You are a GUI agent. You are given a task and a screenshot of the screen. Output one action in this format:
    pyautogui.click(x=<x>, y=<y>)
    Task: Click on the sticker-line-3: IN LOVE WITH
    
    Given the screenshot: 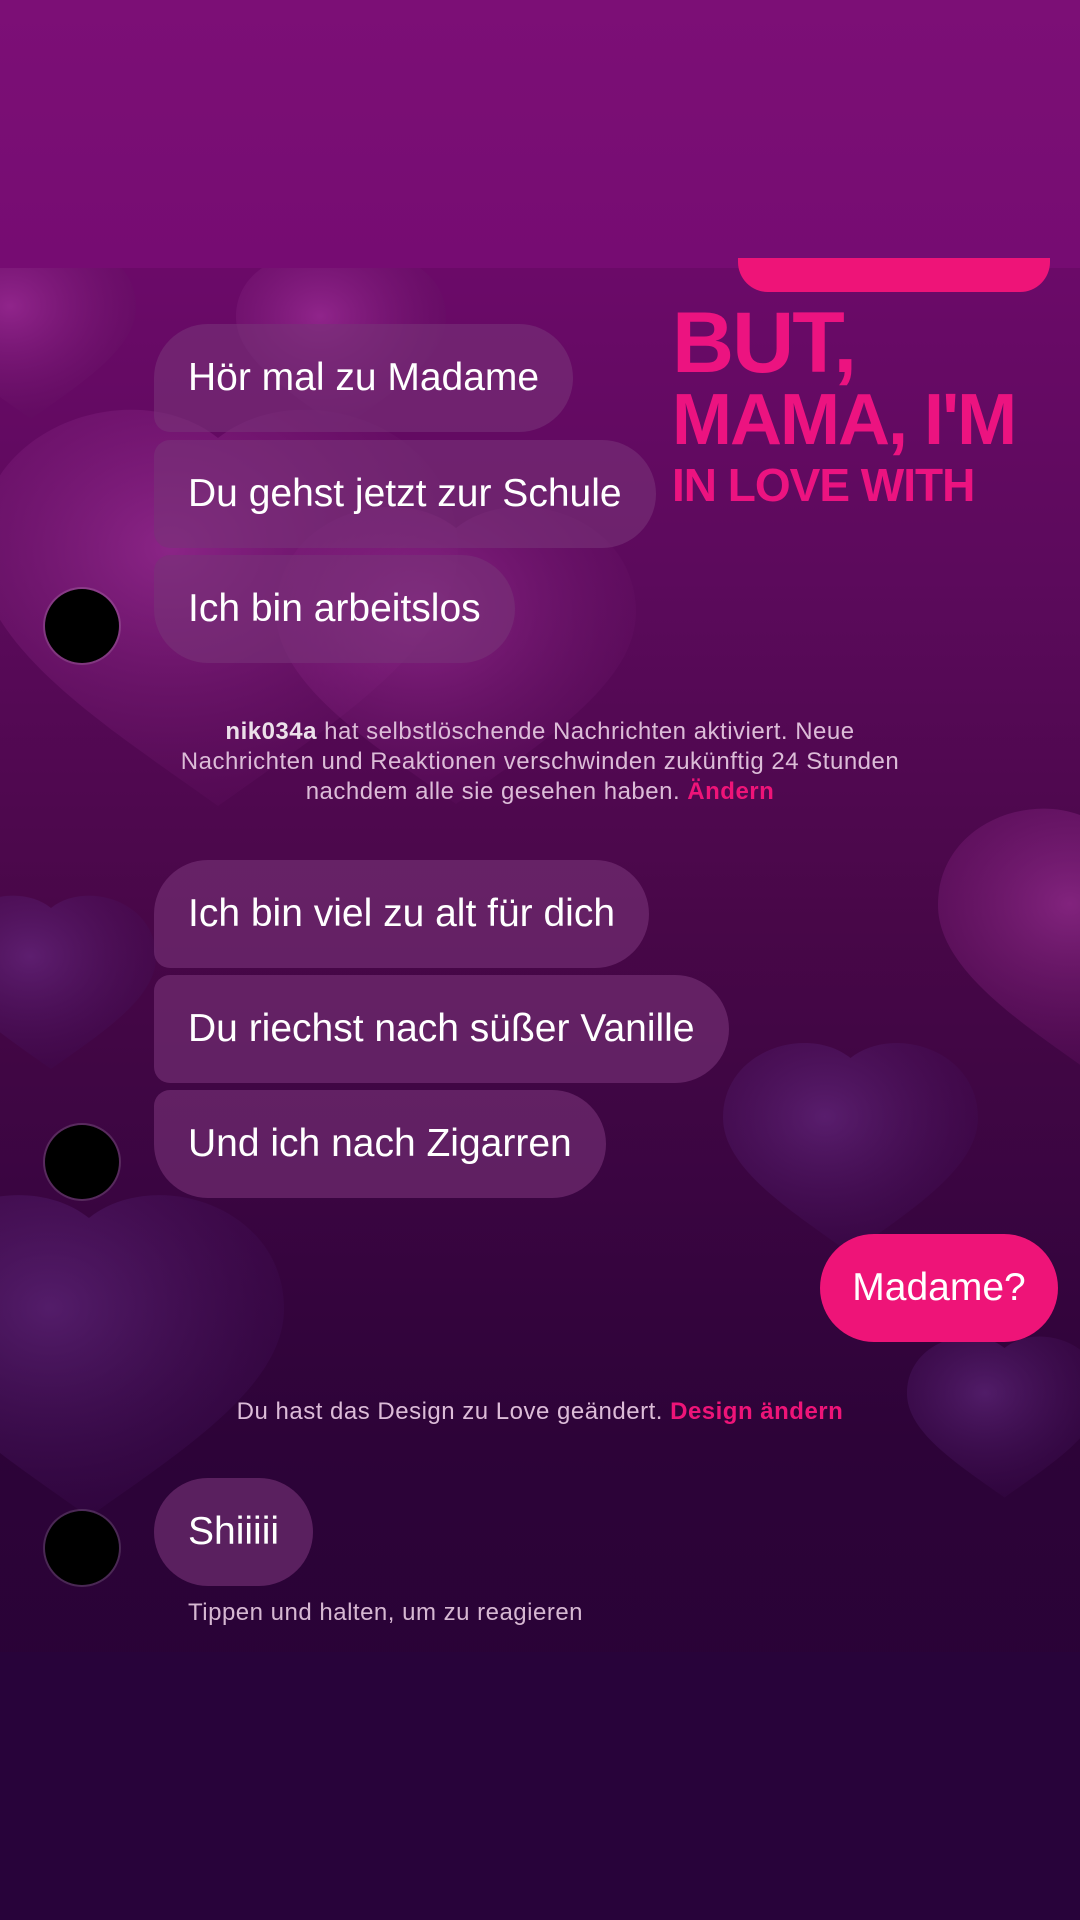 What is the action you would take?
    pyautogui.click(x=823, y=485)
    